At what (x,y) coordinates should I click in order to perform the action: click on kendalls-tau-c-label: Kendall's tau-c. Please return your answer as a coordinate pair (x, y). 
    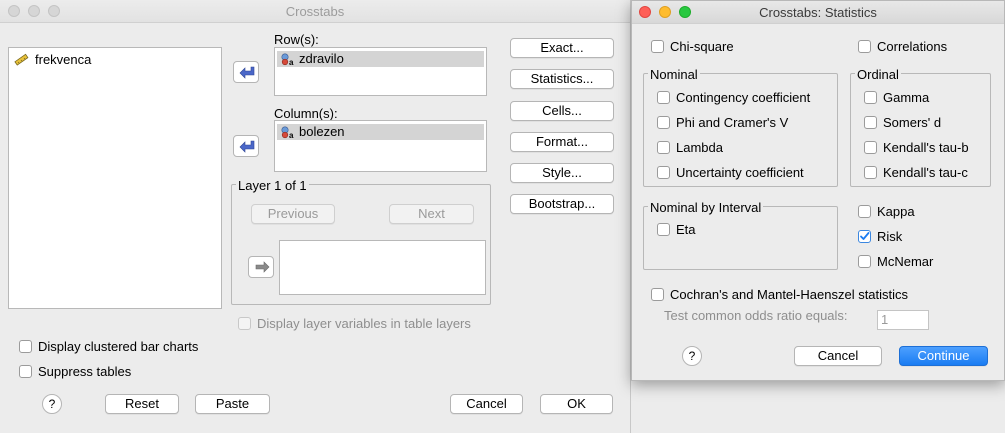
    Looking at the image, I should click on (925, 172).